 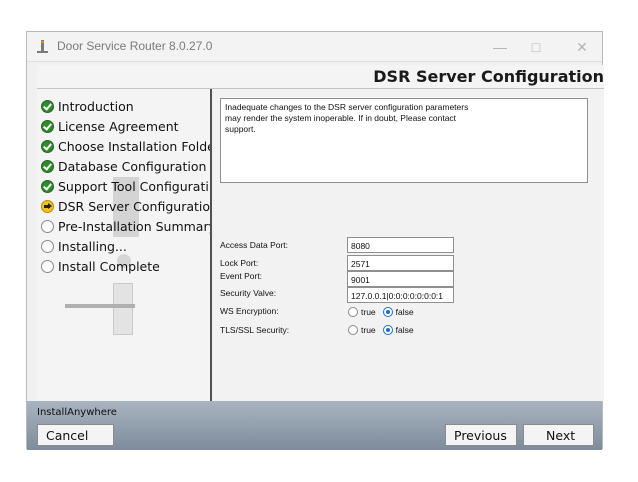 What do you see at coordinates (387, 330) in the screenshot?
I see `tls-ssl-false-radio` at bounding box center [387, 330].